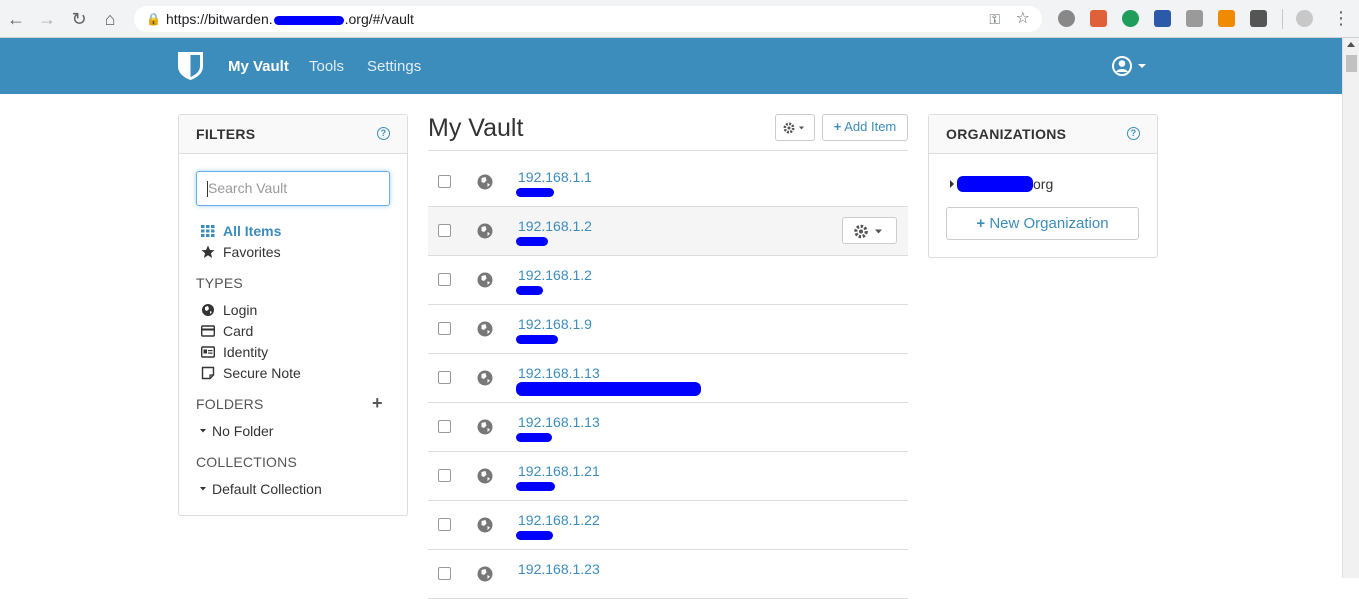  I want to click on evernote-extension-icon, so click(1130, 18).